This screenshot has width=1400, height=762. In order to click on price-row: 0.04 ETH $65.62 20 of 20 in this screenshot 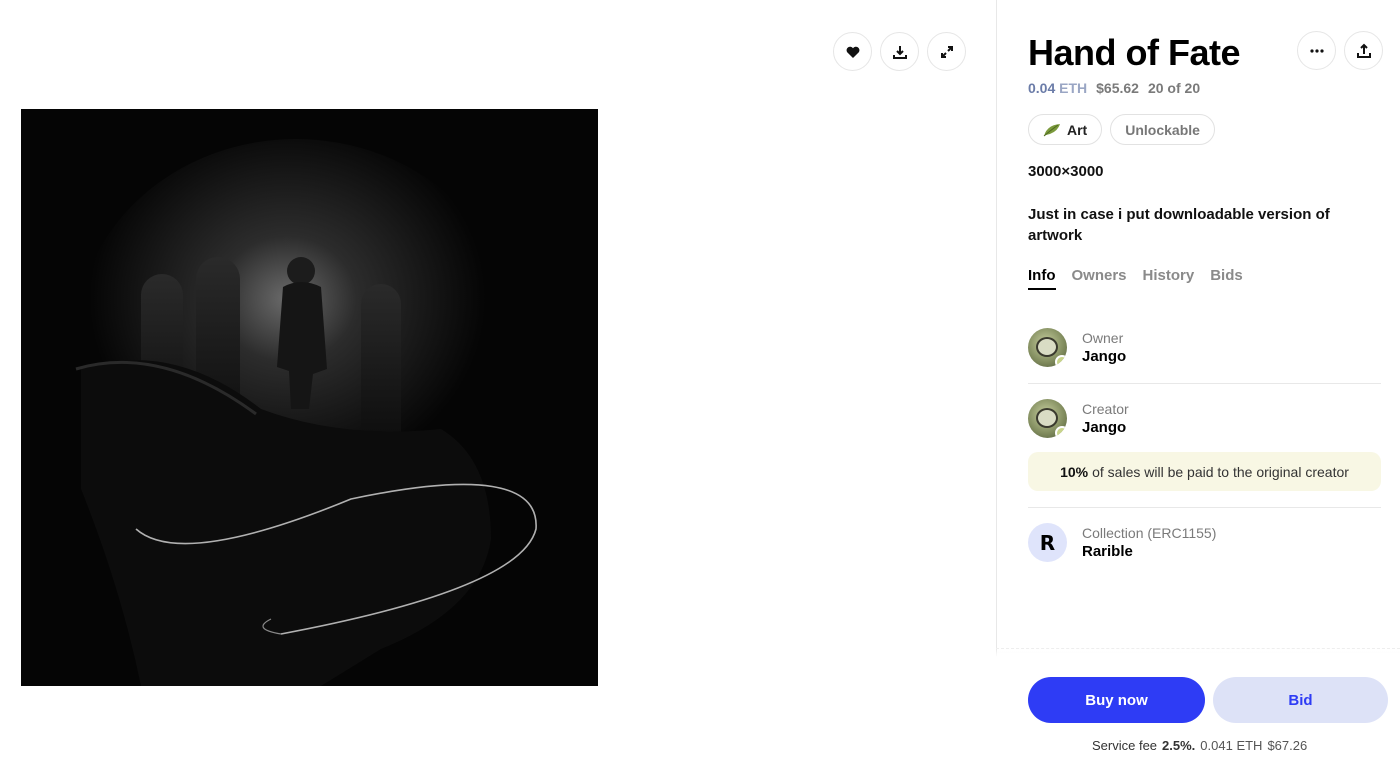, I will do `click(1114, 88)`.